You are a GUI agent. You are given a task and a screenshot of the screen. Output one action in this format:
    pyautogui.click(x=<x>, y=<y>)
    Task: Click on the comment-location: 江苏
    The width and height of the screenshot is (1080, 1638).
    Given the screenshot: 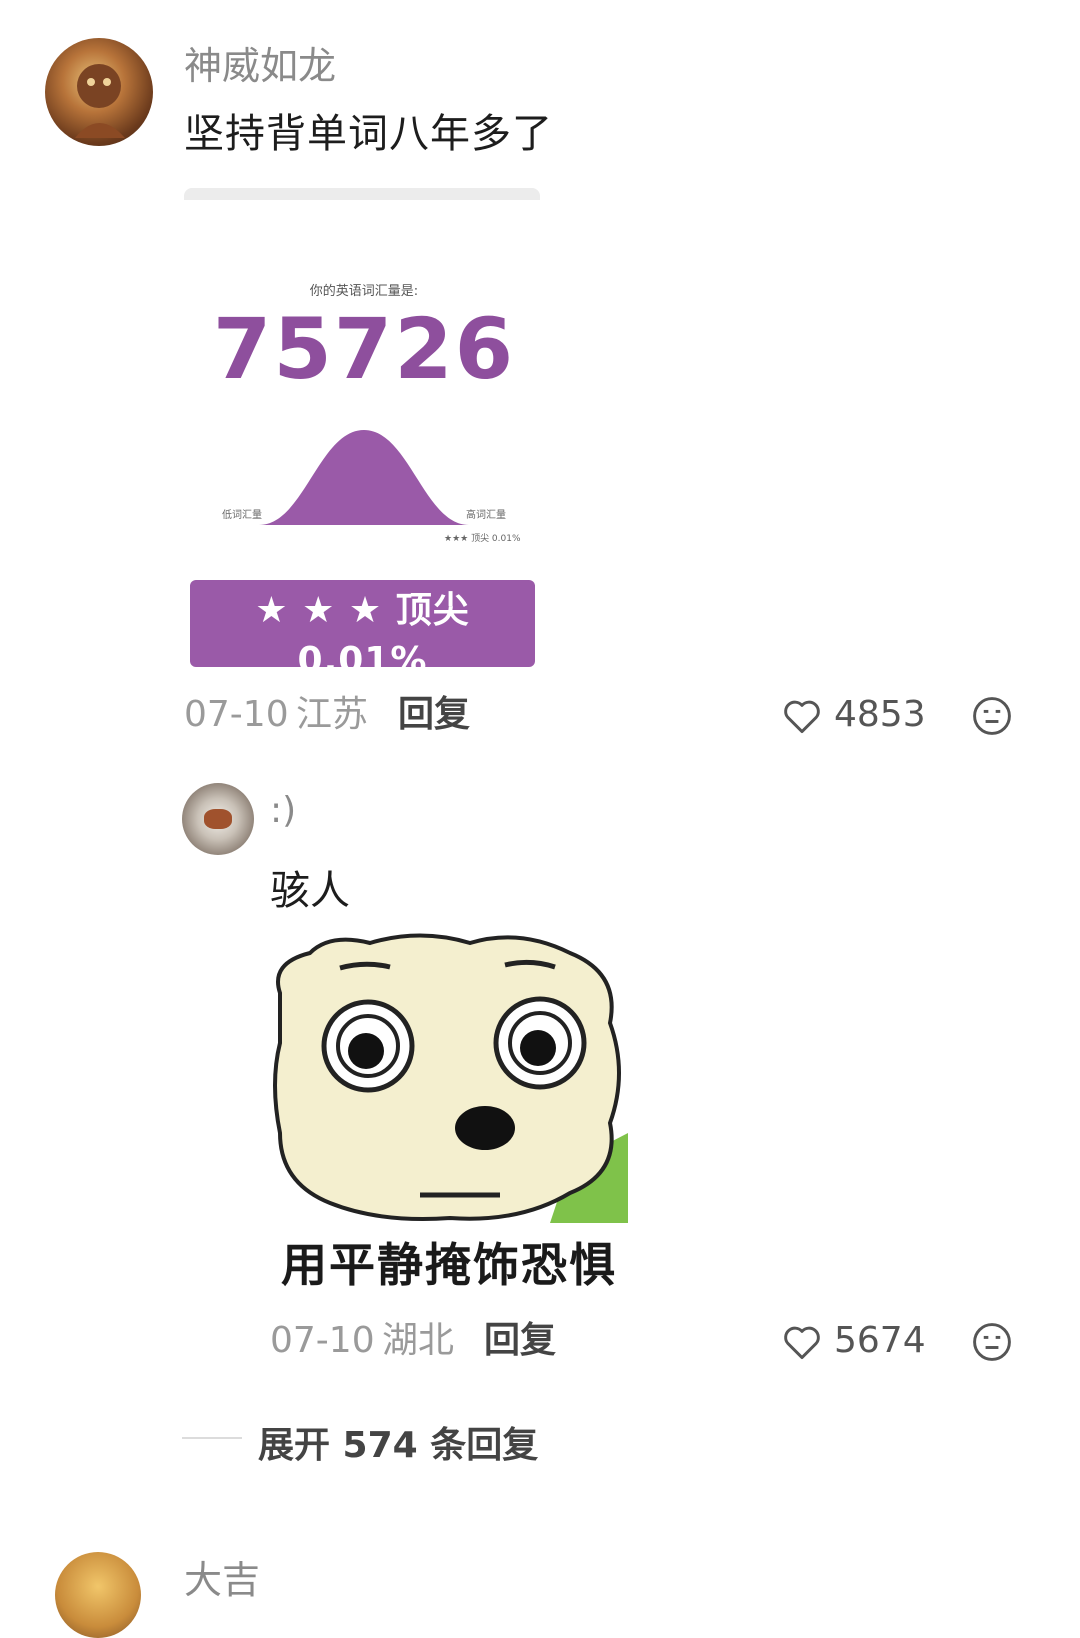 What is the action you would take?
    pyautogui.click(x=332, y=714)
    